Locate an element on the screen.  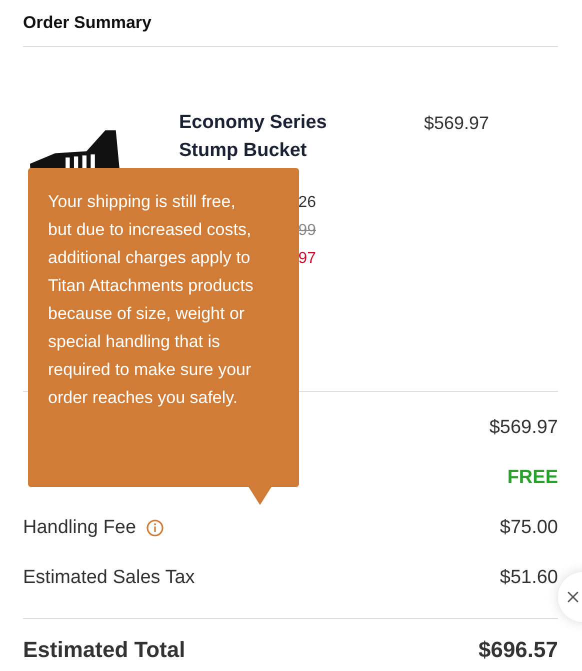
product-detail-text: 99 is located at coordinates (307, 231).